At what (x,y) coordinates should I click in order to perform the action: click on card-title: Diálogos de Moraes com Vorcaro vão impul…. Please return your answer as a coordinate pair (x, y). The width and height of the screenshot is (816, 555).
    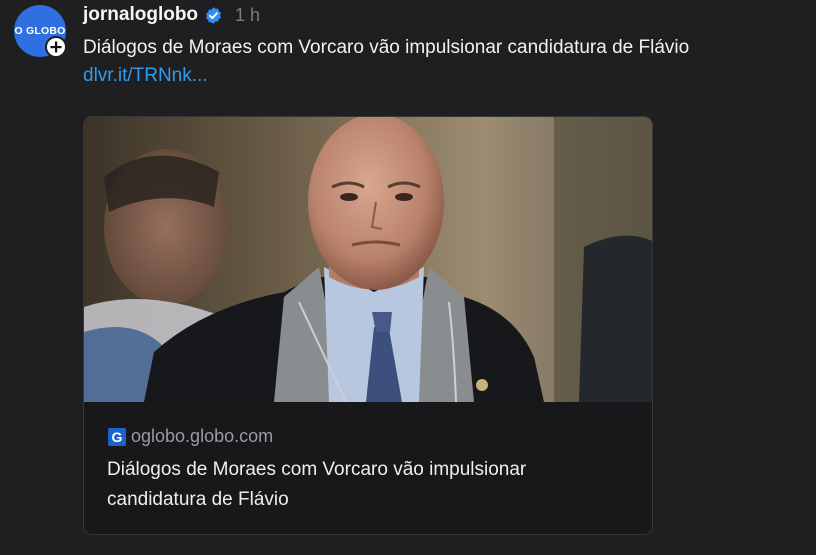
    Looking at the image, I should click on (317, 484).